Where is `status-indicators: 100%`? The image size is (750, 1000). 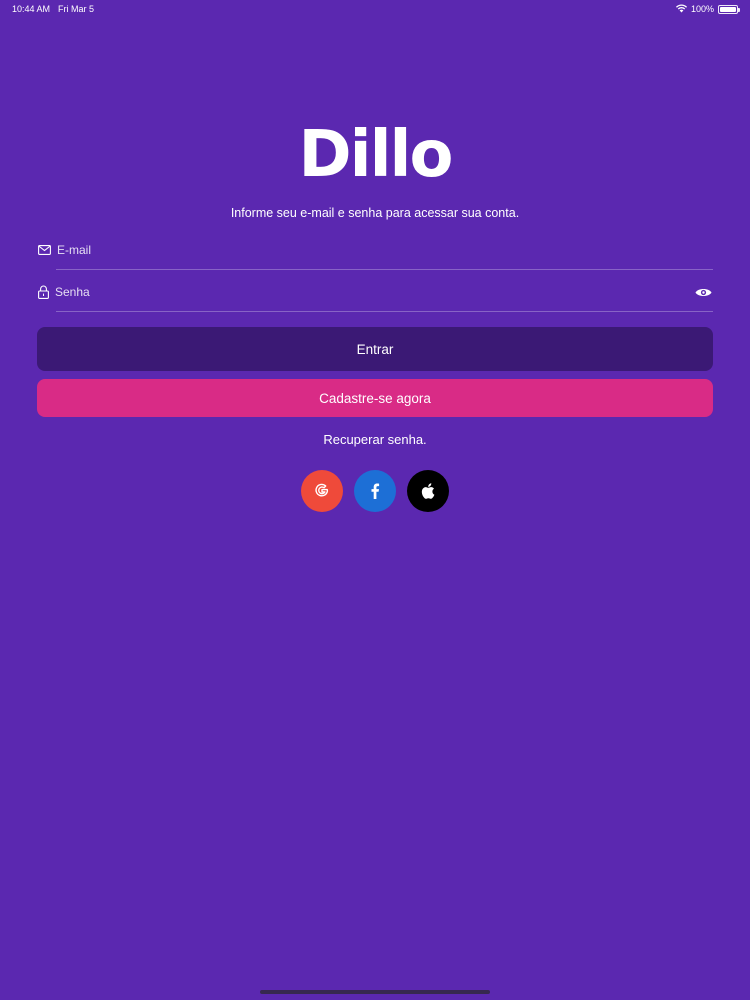 status-indicators: 100% is located at coordinates (707, 9).